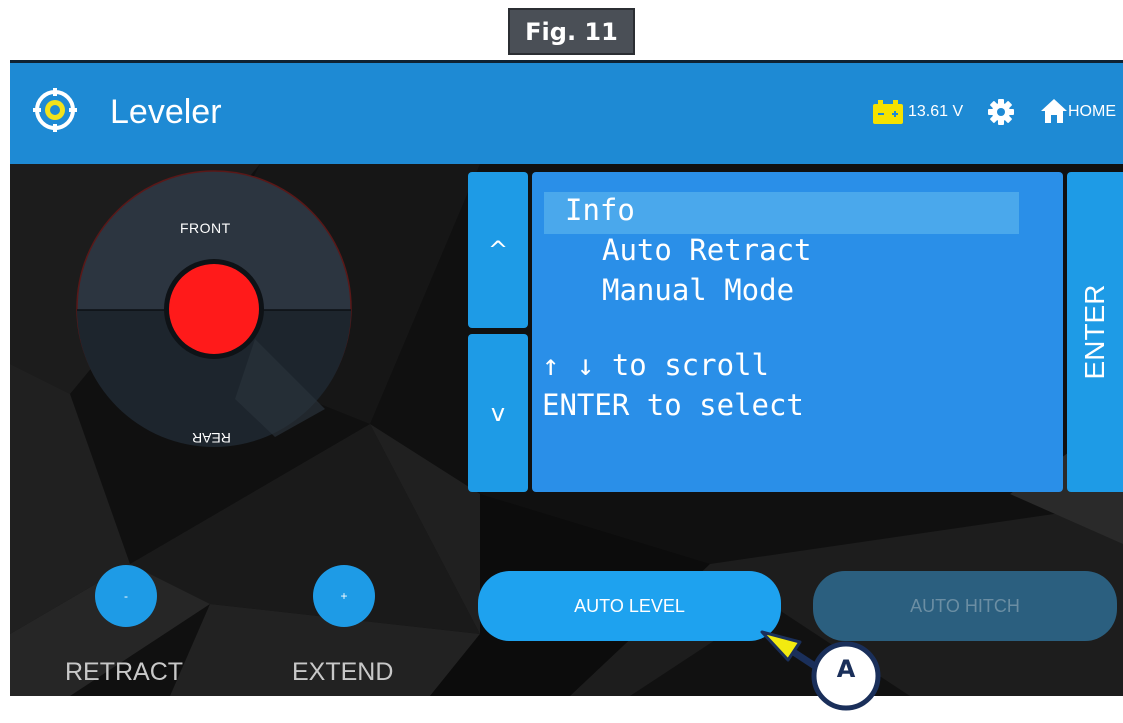  Describe the element at coordinates (211, 438) in the screenshot. I see `rear-label: REAR` at that location.